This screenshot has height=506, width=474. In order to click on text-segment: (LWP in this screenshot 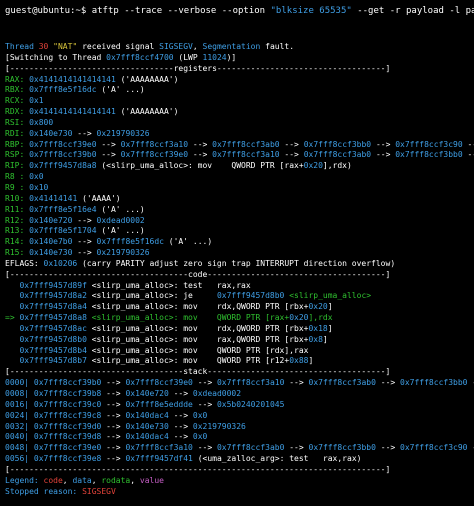, I will do `click(188, 57)`.